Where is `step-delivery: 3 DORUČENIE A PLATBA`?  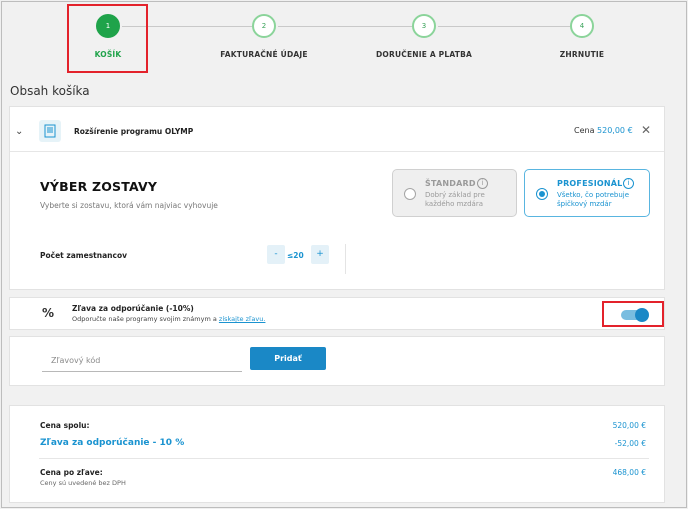 step-delivery: 3 DORUČENIE A PLATBA is located at coordinates (424, 36).